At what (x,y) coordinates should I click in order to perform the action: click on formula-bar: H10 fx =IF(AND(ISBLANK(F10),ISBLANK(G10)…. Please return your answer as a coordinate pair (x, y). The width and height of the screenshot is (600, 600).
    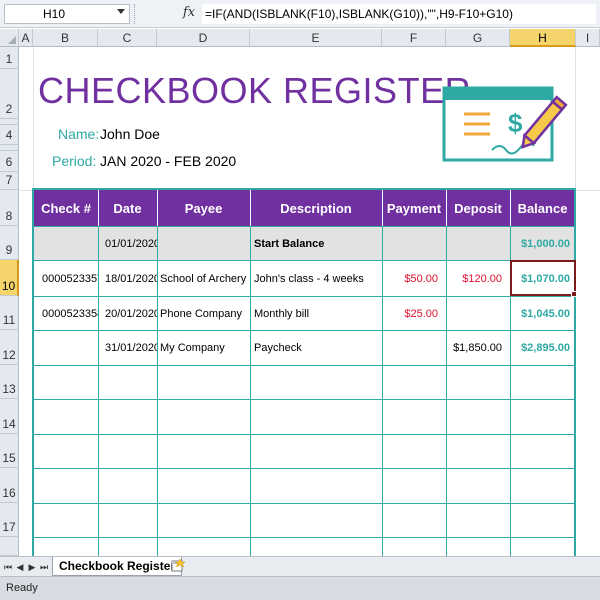
    Looking at the image, I should click on (300, 14).